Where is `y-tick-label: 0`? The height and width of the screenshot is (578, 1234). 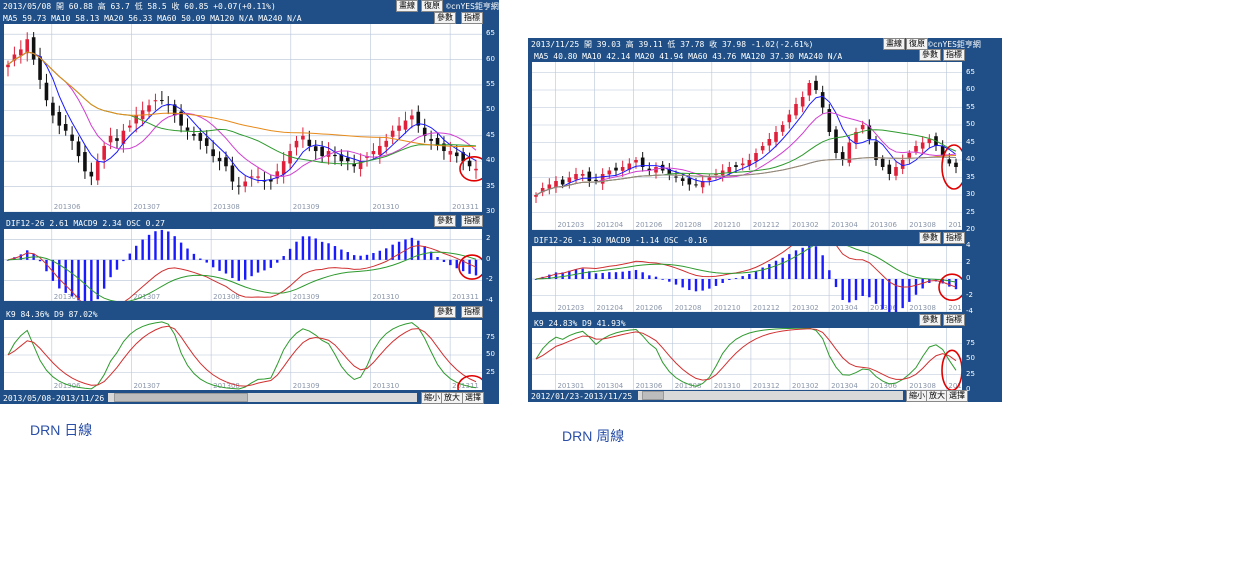 y-tick-label: 0 is located at coordinates (488, 258).